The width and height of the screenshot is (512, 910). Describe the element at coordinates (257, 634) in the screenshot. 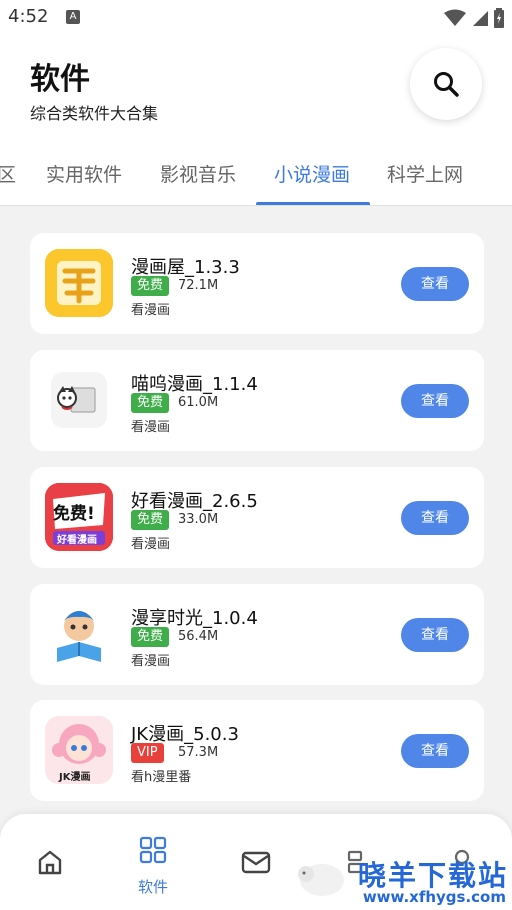

I see `app-card: 漫享时光_1.0.4 免费 56.4M 看漫画 查看` at that location.